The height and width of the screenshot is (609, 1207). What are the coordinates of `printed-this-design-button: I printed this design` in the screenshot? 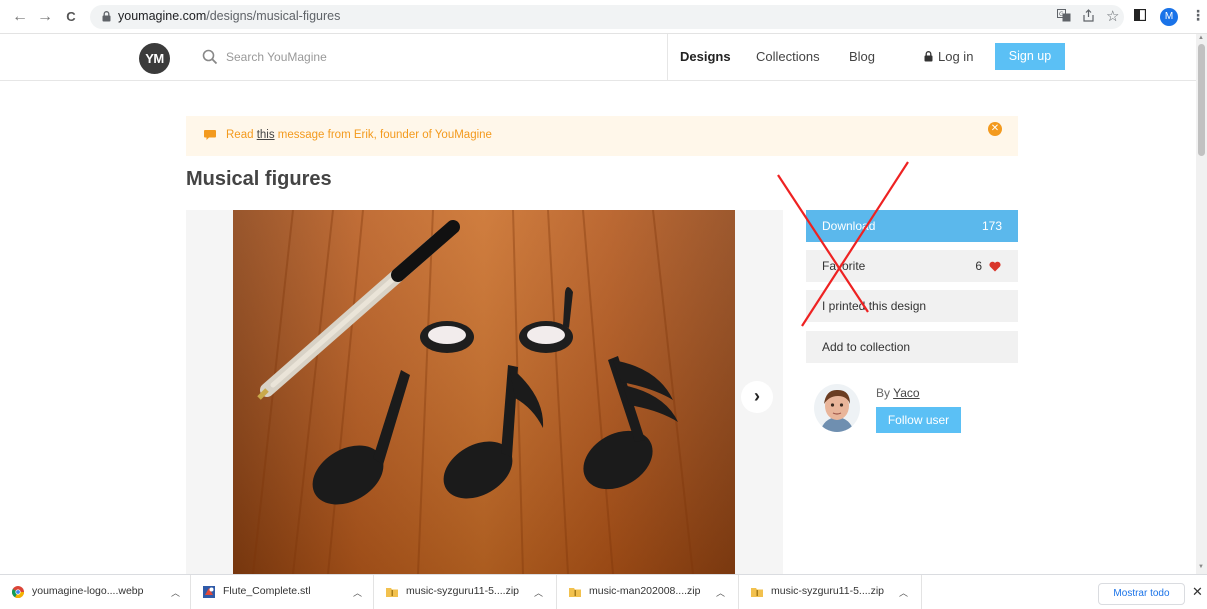 It's located at (912, 306).